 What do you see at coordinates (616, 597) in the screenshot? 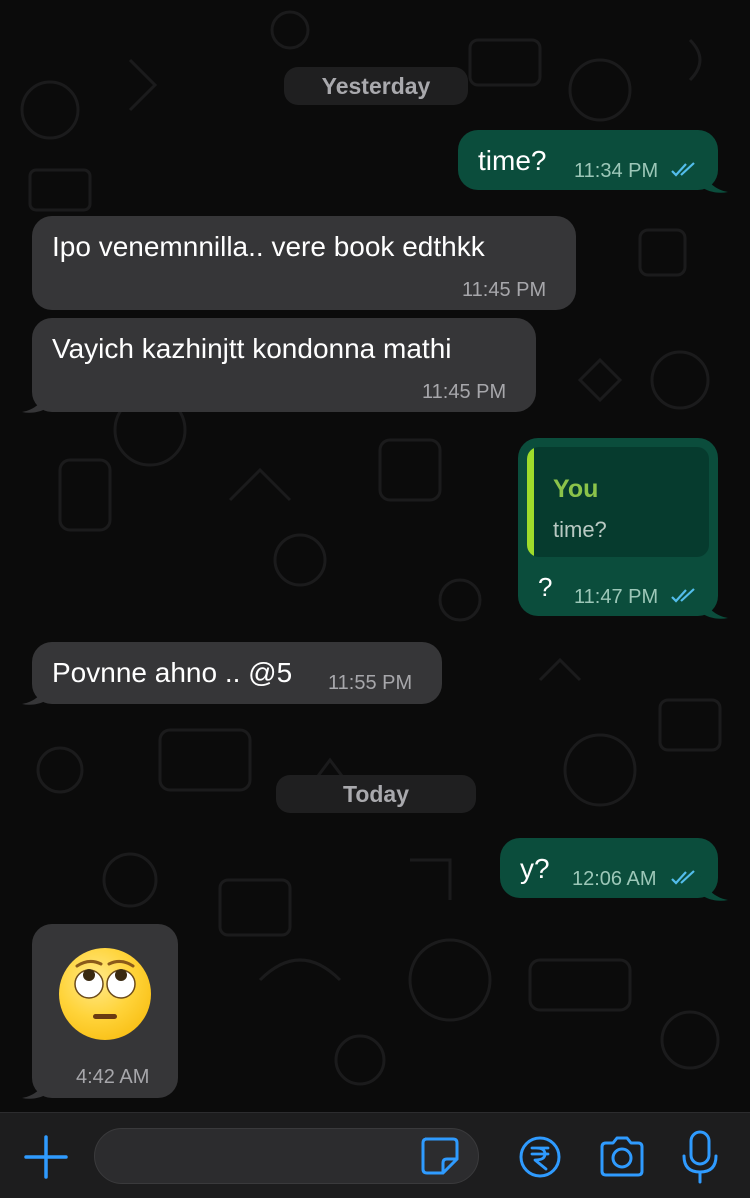
I see `message-time: 11:47 PM` at bounding box center [616, 597].